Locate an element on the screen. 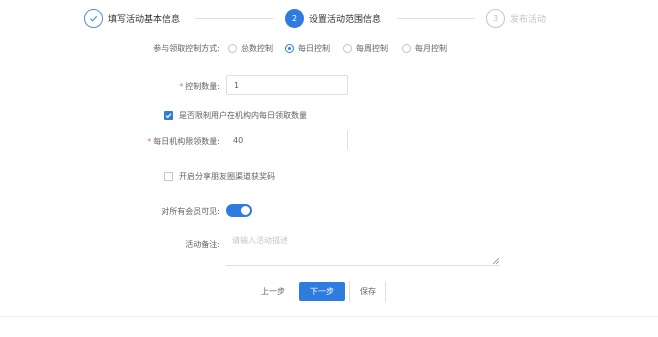  switch-knob is located at coordinates (245, 210).